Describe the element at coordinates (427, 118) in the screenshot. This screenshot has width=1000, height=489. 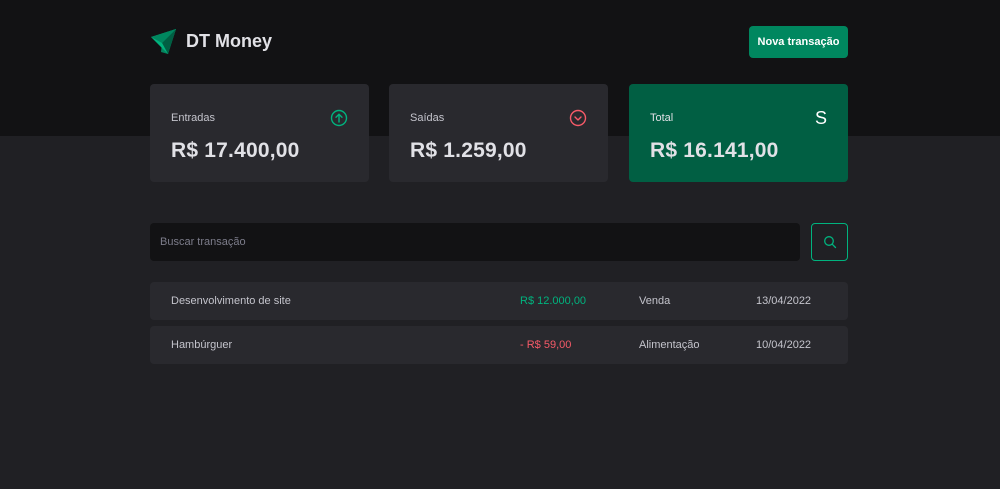
I see `outcome-label: Saídas` at that location.